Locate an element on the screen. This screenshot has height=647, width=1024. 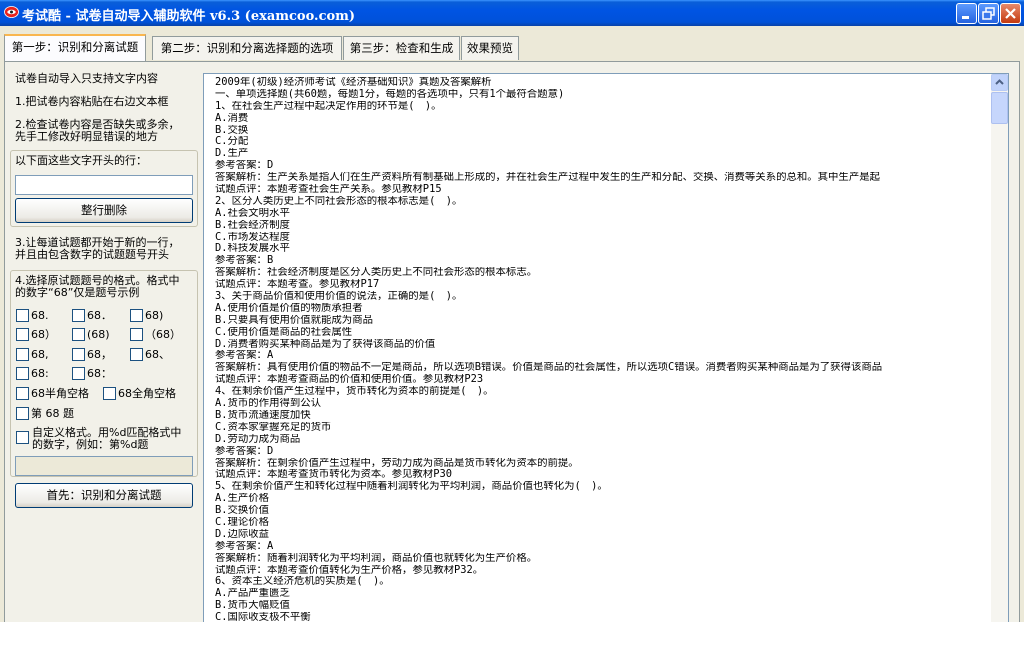
text-line: A.社会文明水平 is located at coordinates (252, 213).